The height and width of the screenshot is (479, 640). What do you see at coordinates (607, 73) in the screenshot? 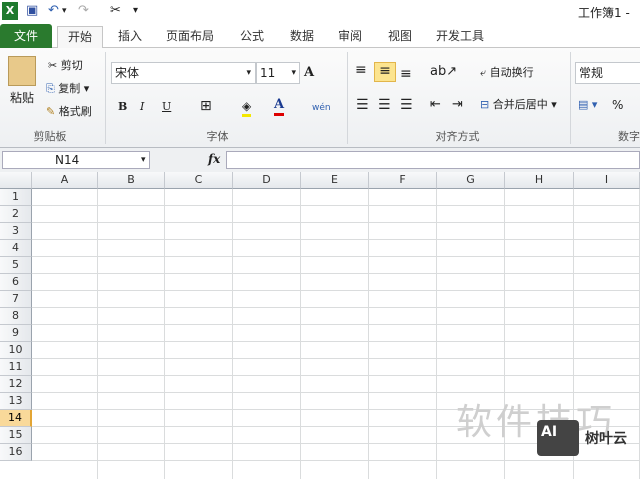
I see `number-format-select: 常规` at bounding box center [607, 73].